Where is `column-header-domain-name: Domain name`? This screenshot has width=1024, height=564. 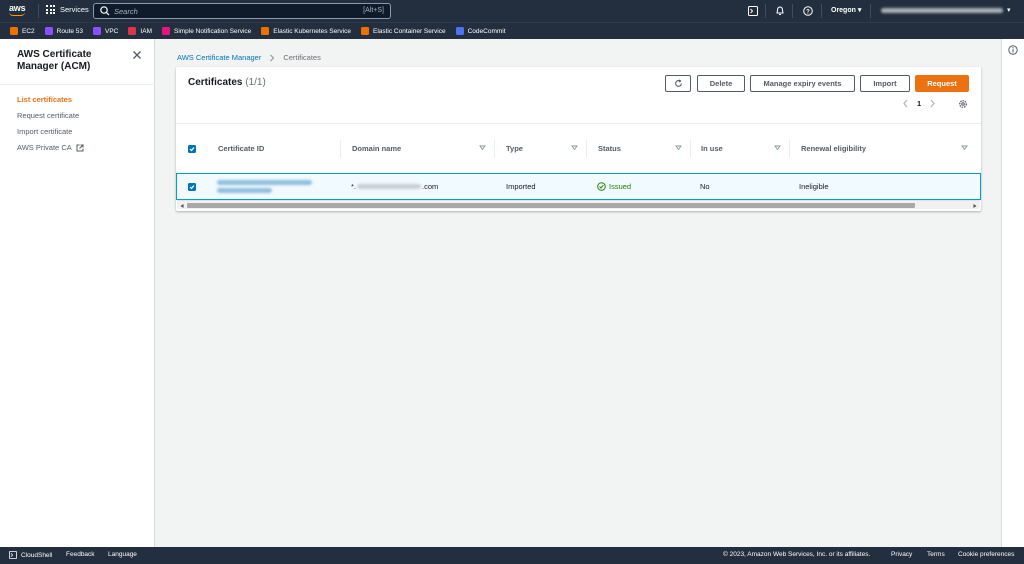
column-header-domain-name: Domain name is located at coordinates (423, 148).